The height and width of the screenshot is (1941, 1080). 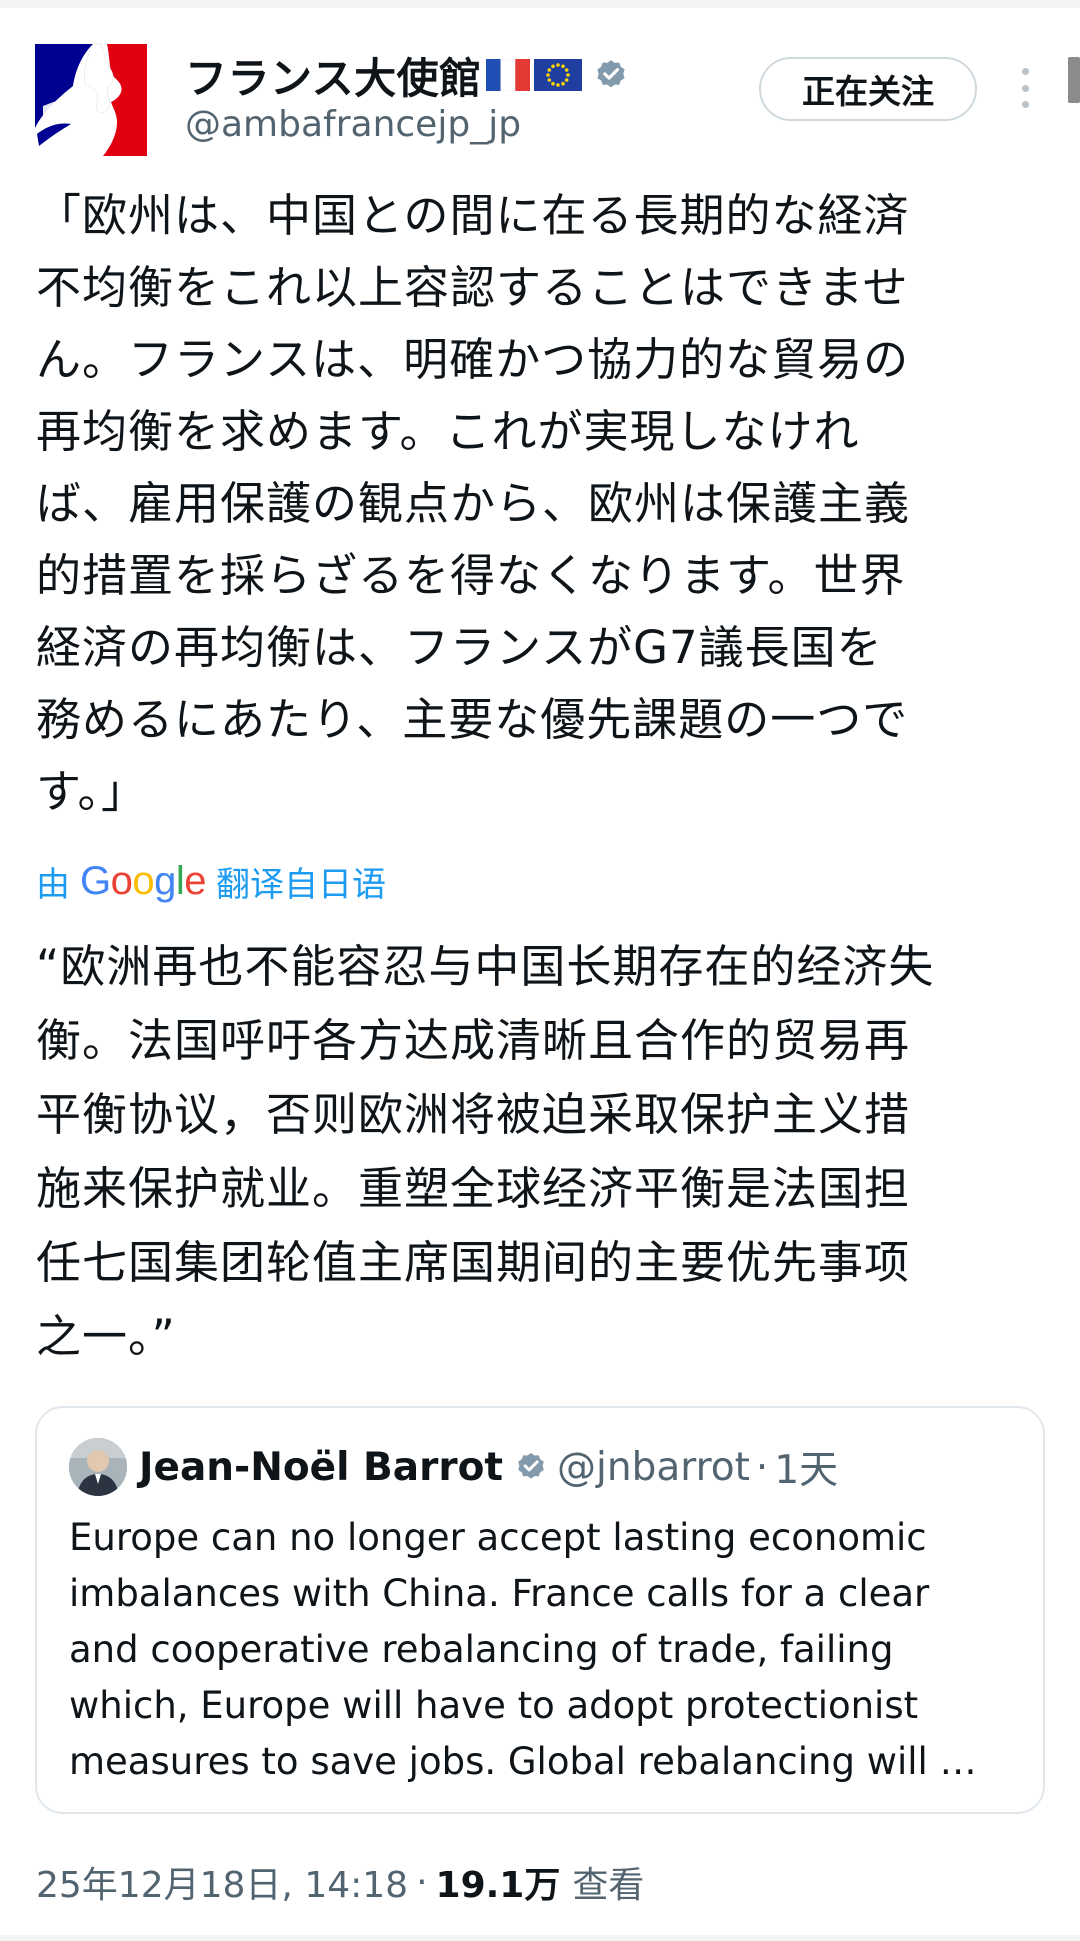 What do you see at coordinates (98, 1467) in the screenshot?
I see `quoted-author-avatar` at bounding box center [98, 1467].